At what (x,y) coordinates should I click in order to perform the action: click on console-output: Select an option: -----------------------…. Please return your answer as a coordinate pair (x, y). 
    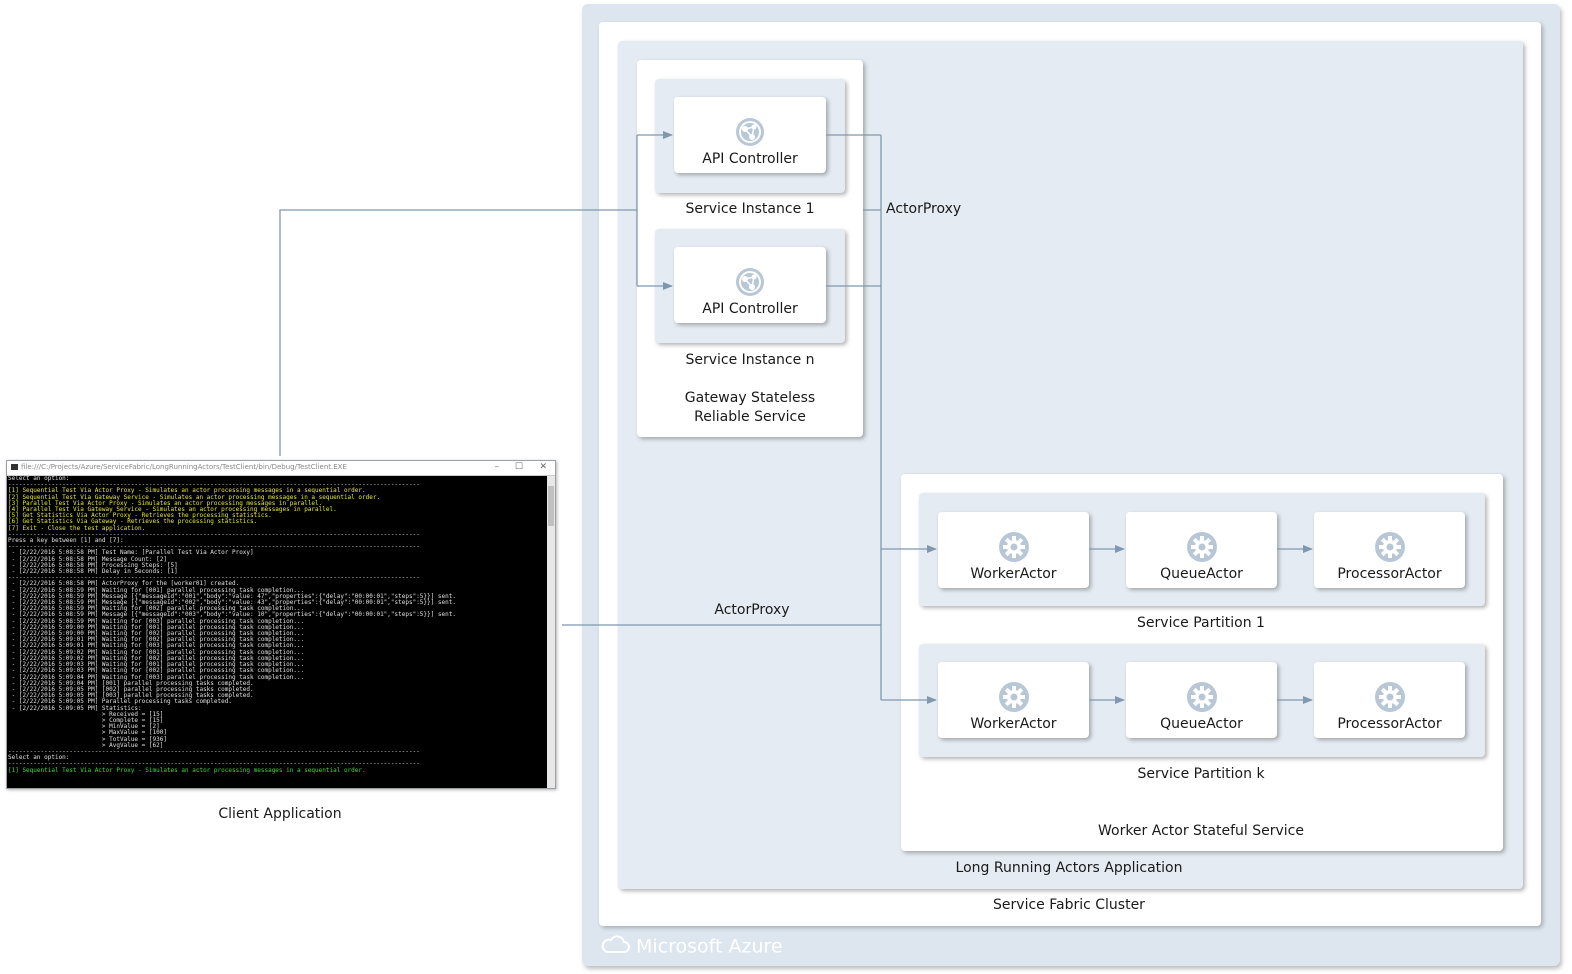
    Looking at the image, I should click on (277, 631).